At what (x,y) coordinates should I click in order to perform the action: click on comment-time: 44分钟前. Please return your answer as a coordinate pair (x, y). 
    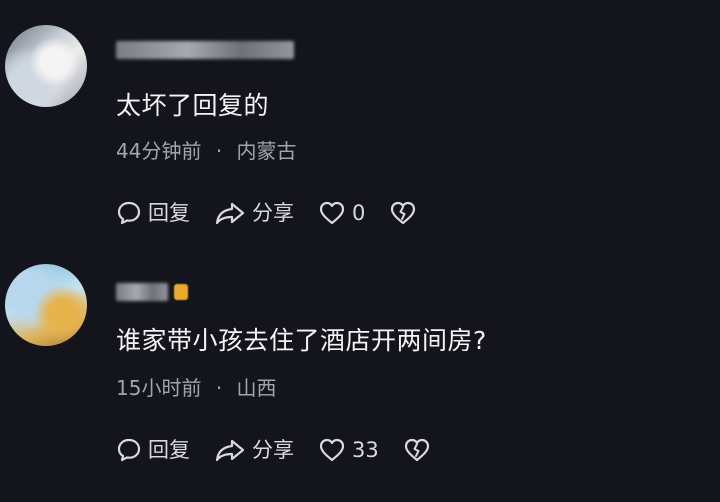
    Looking at the image, I should click on (159, 151).